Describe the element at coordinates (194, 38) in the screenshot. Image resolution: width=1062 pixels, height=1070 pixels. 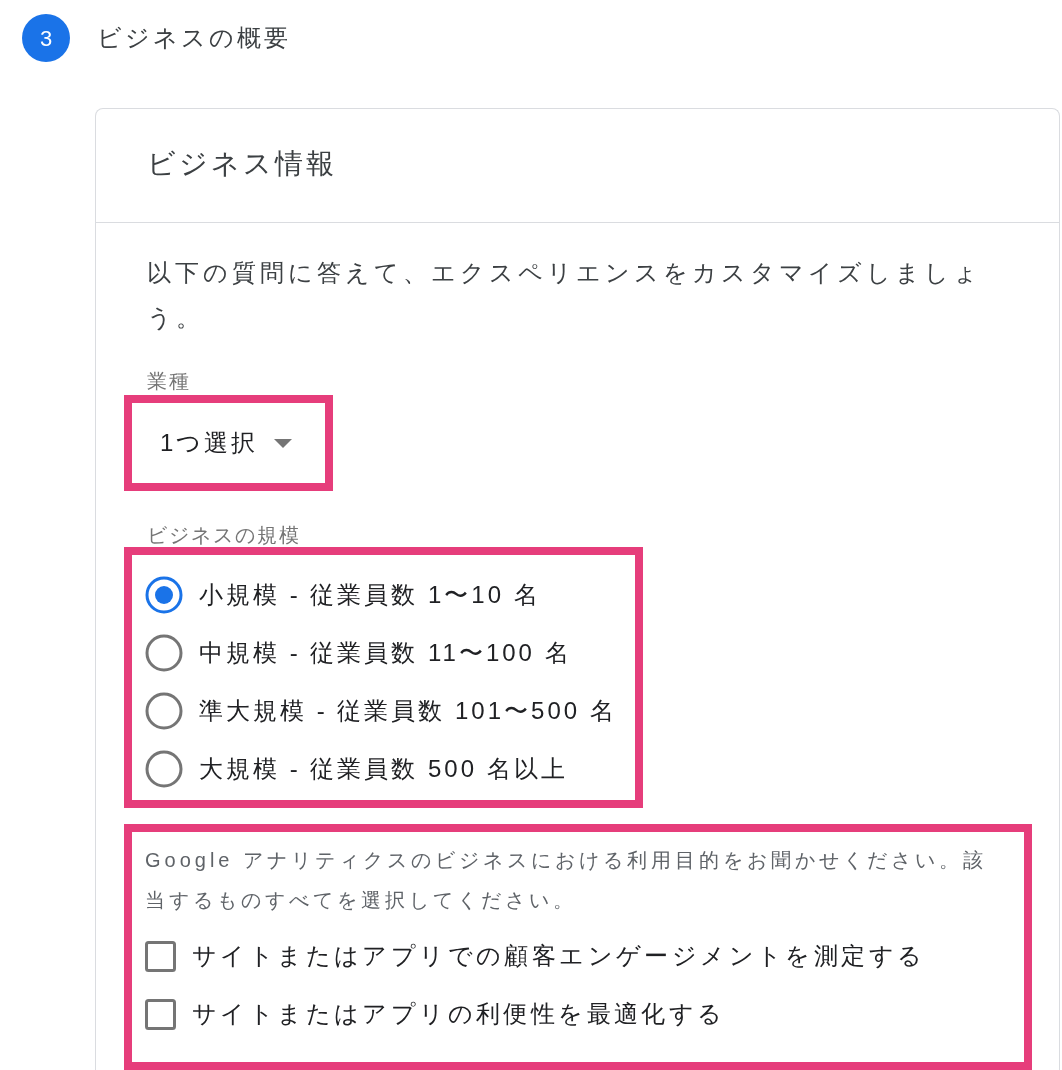
I see `step-title: ビジネスの概要` at that location.